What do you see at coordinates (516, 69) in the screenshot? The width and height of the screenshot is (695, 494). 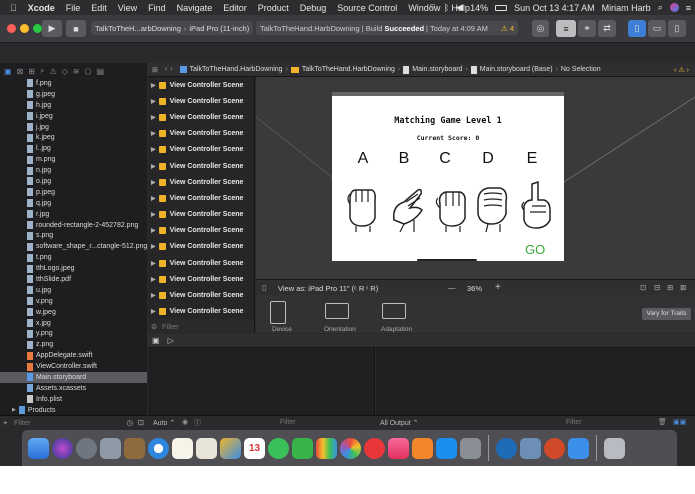 I see `breadcrumb-localization: Main.storyboard (Base)` at bounding box center [516, 69].